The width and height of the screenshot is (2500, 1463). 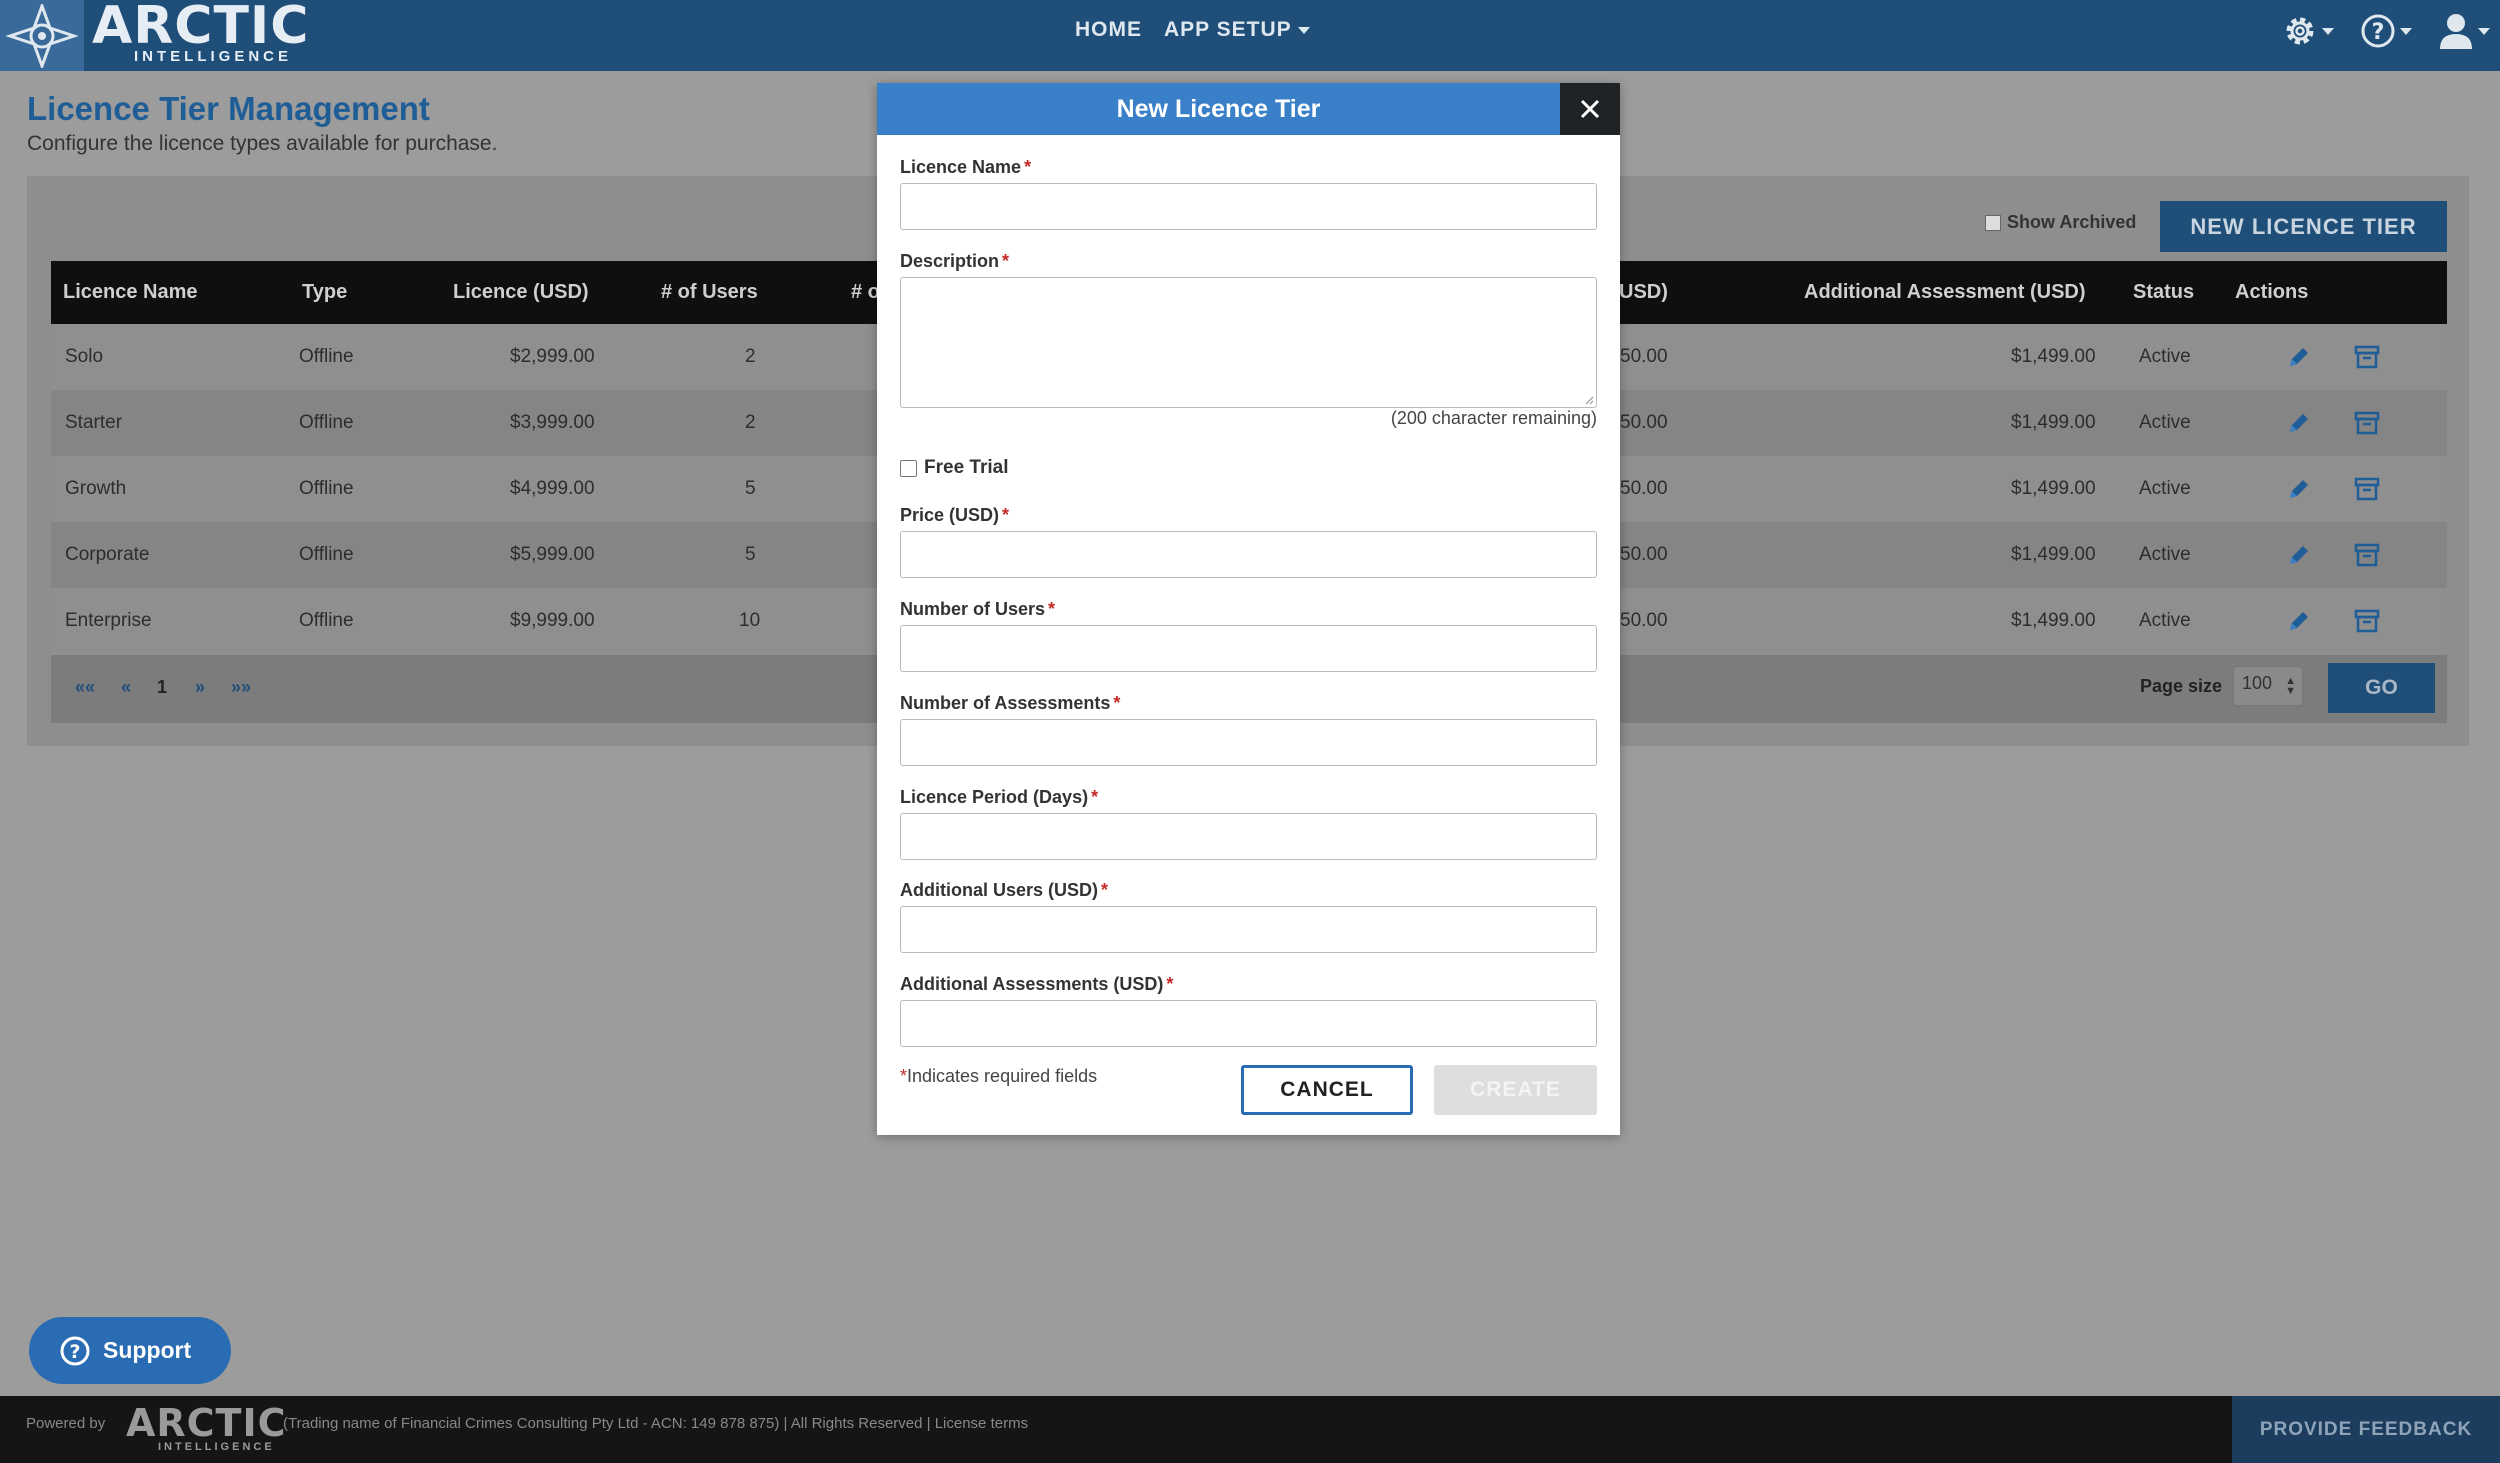 I want to click on price-label-text: Price (USD), so click(x=950, y=515).